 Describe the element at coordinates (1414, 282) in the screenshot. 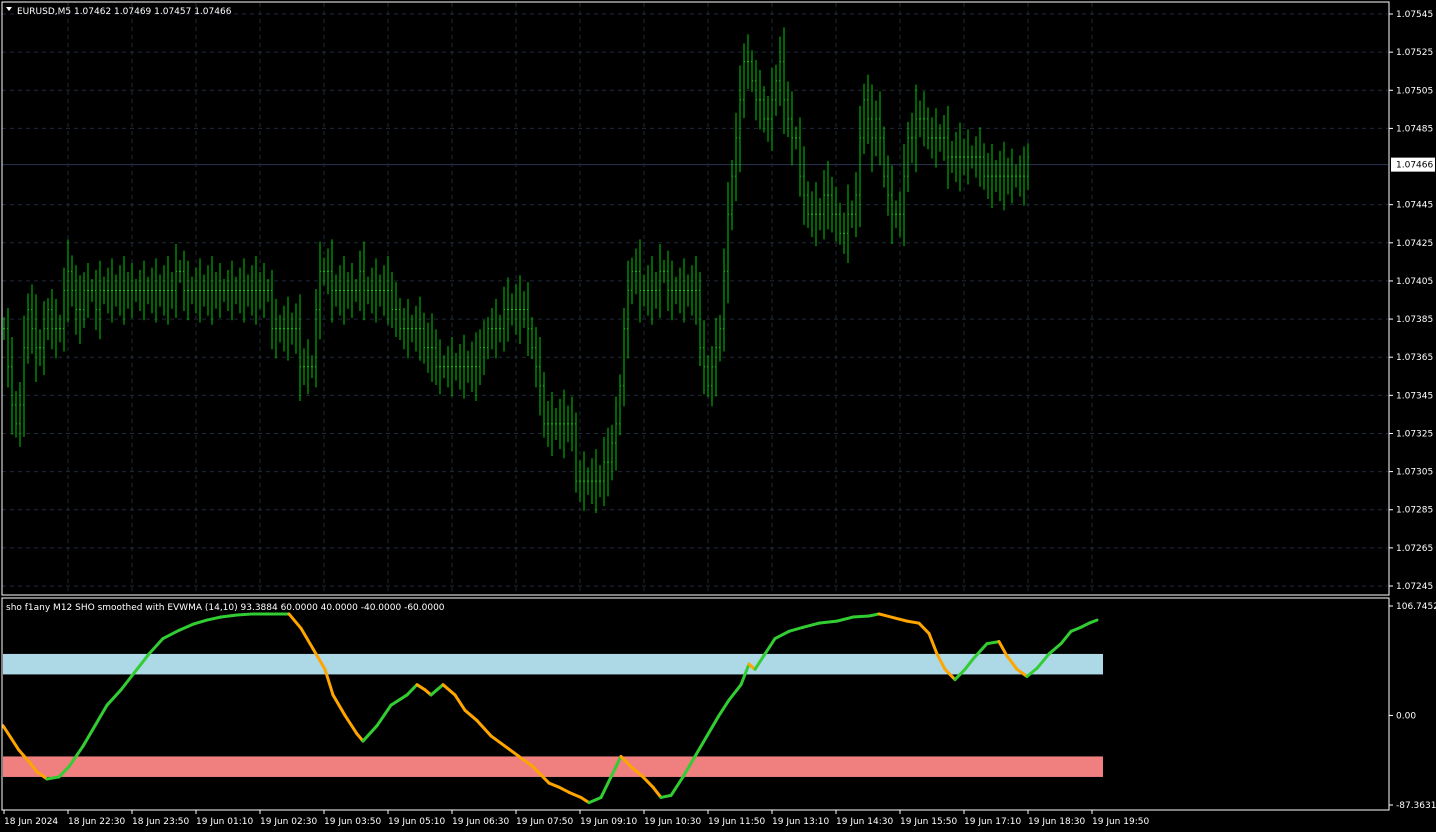

I see `price-tick-label: 1.07405` at that location.